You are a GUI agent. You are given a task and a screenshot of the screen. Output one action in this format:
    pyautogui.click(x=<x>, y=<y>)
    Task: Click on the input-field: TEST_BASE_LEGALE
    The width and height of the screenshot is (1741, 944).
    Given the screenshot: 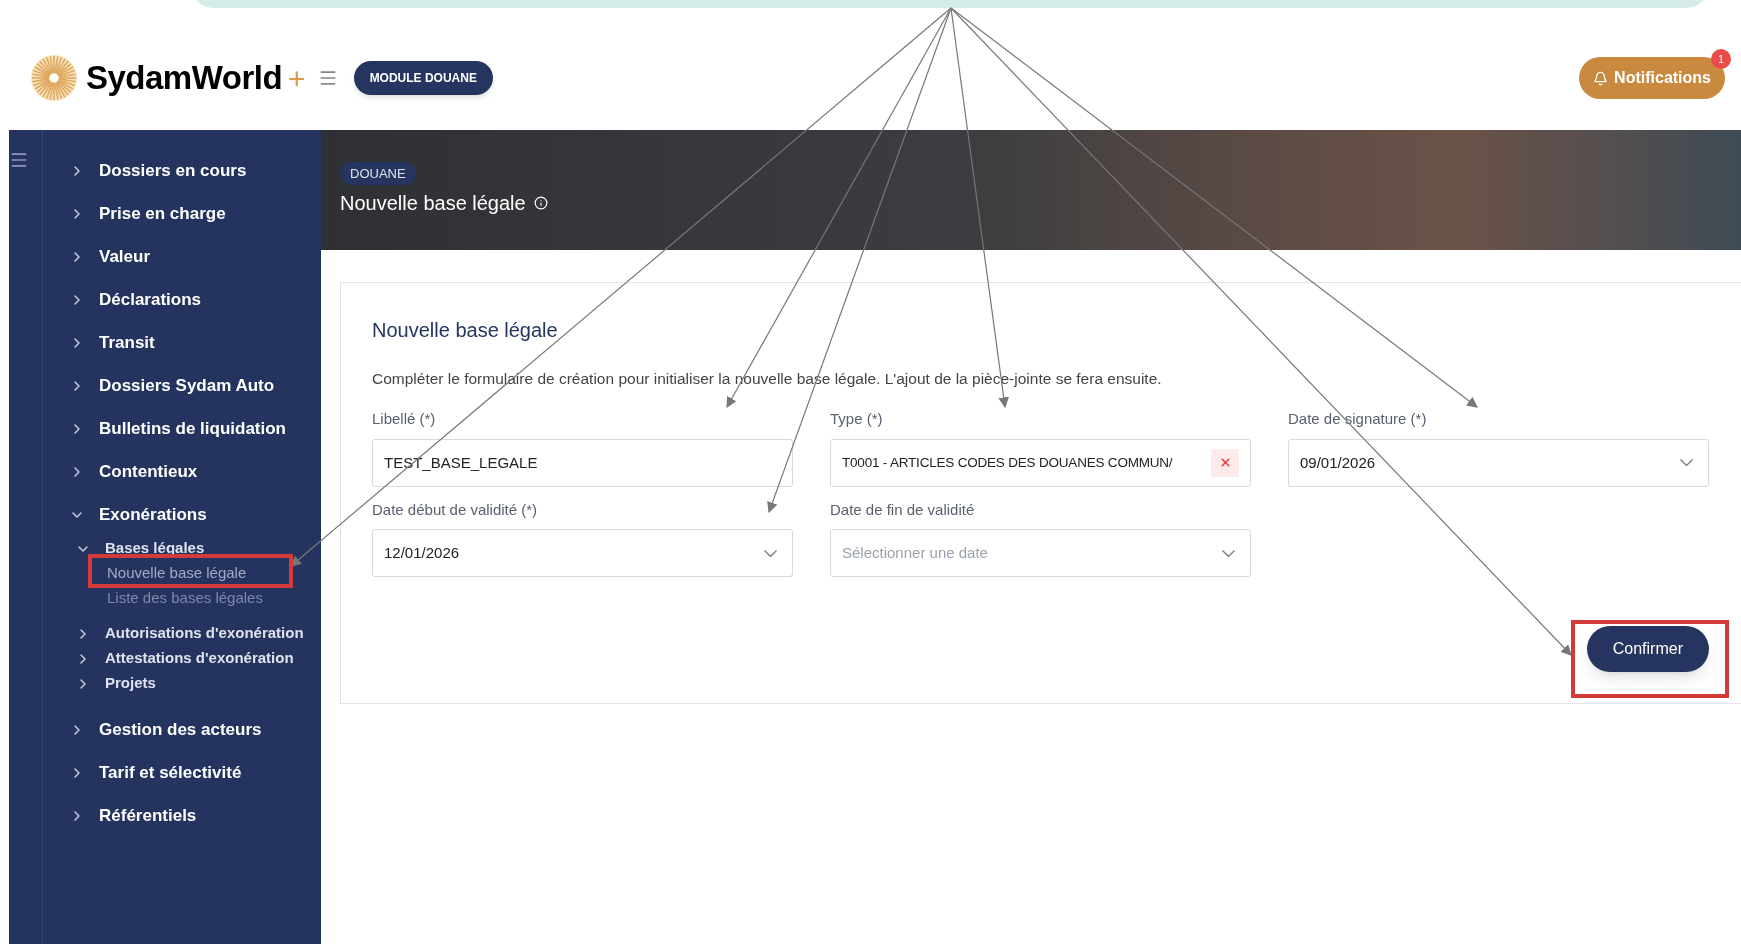 What is the action you would take?
    pyautogui.click(x=582, y=462)
    